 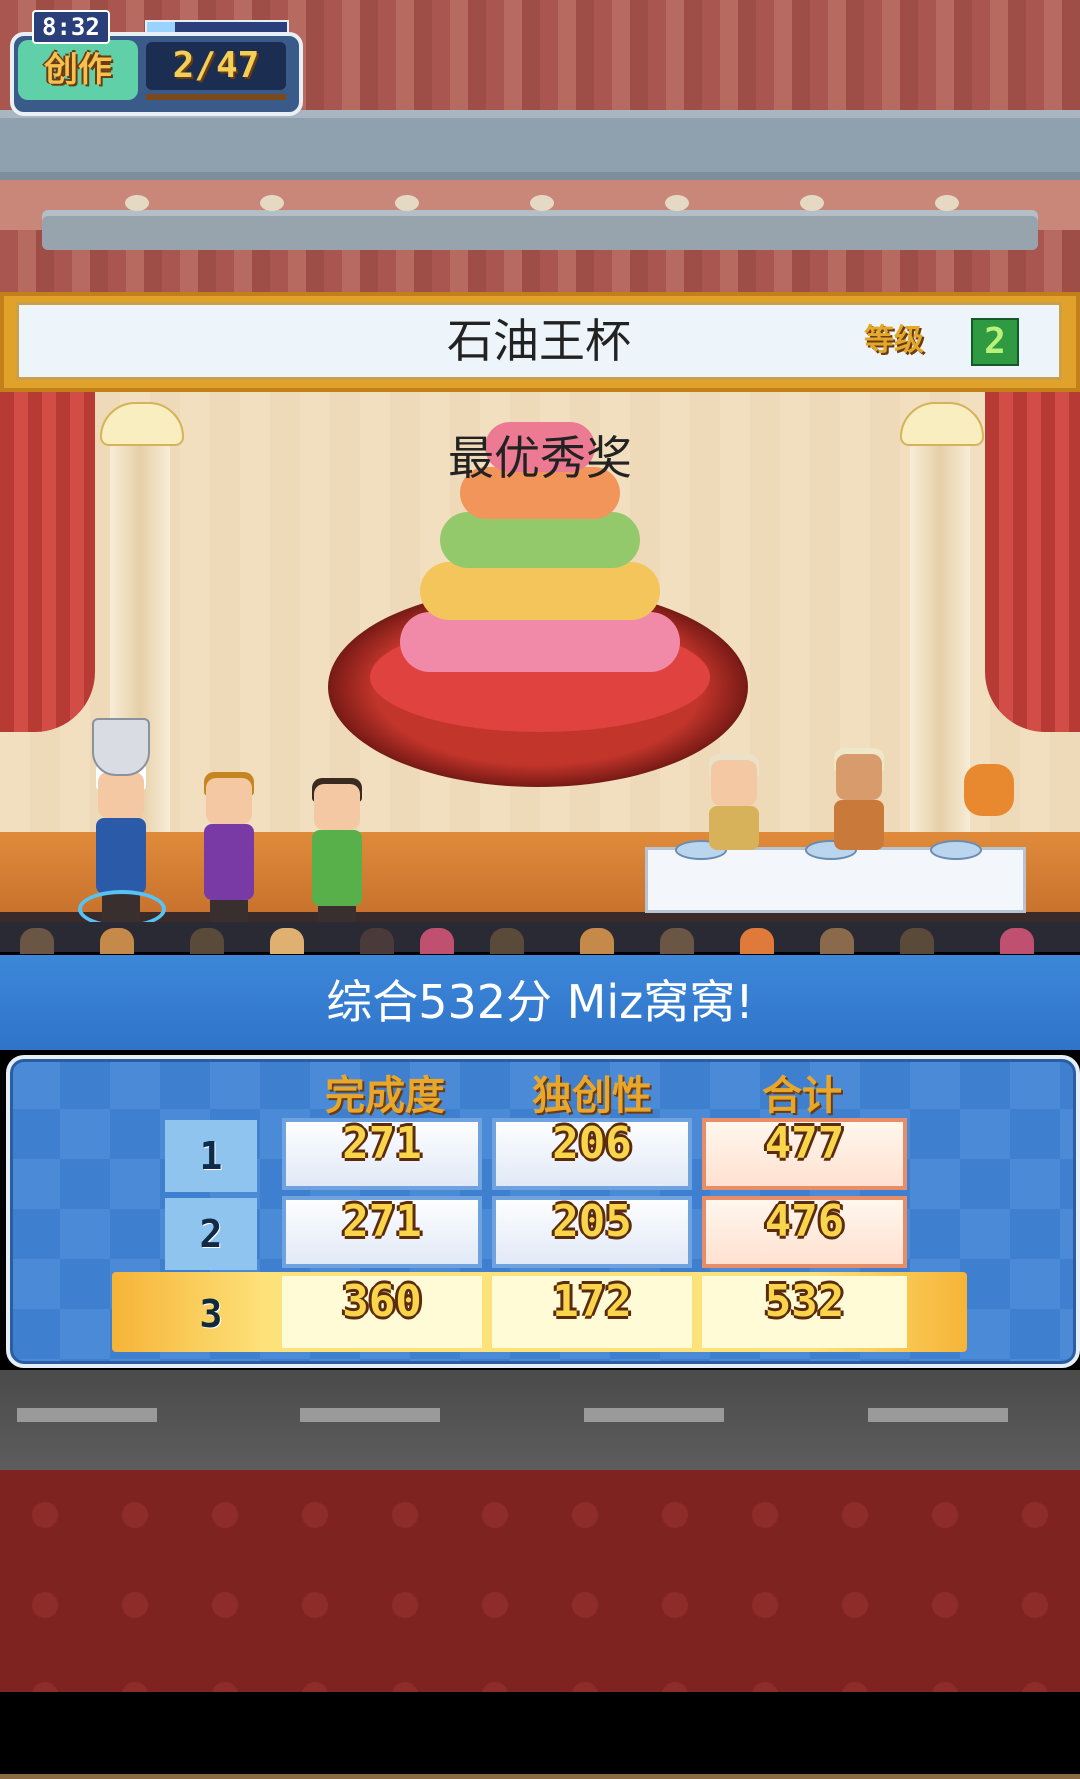 I want to click on ceiling-rail, so click(x=540, y=230).